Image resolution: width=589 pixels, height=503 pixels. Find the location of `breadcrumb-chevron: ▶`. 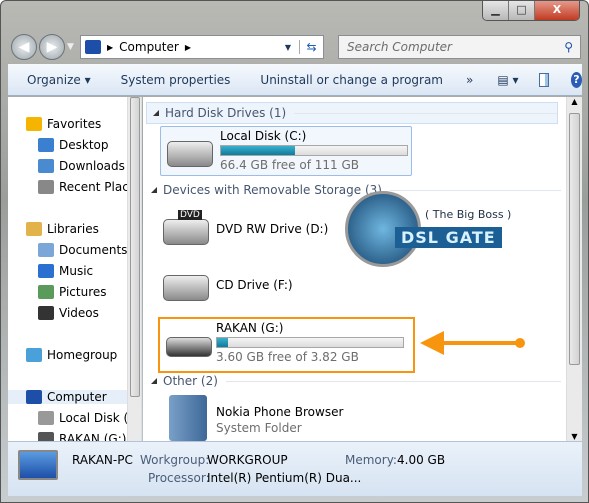

breadcrumb-chevron: ▶ is located at coordinates (188, 47).